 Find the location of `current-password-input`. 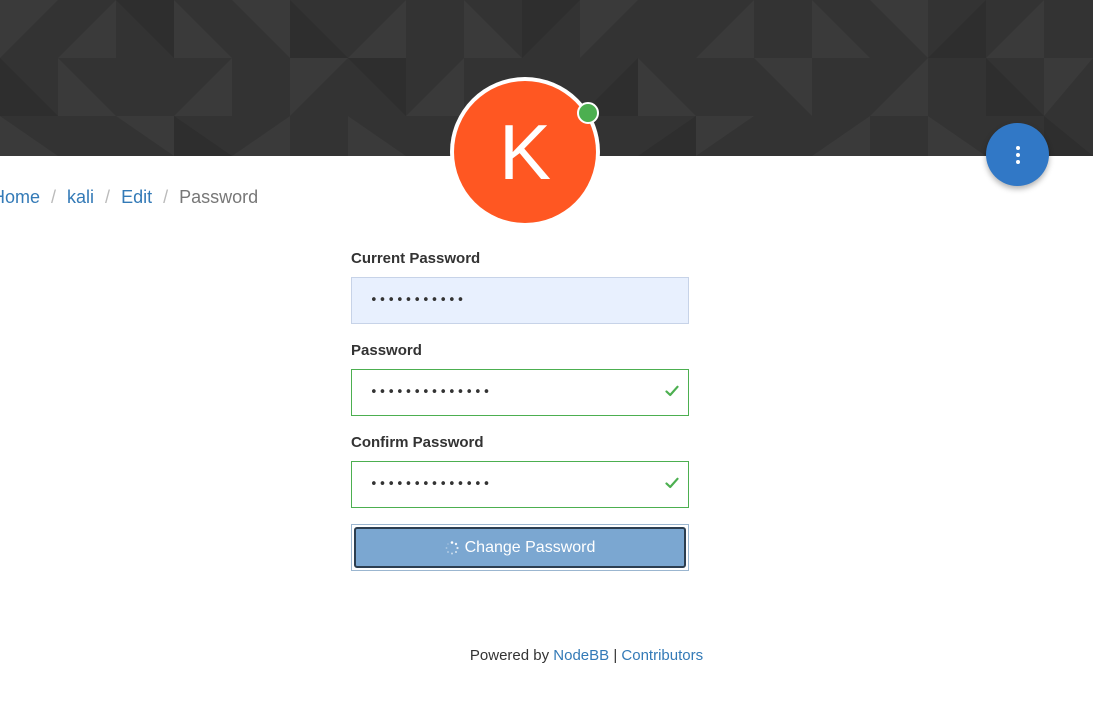

current-password-input is located at coordinates (506, 300).